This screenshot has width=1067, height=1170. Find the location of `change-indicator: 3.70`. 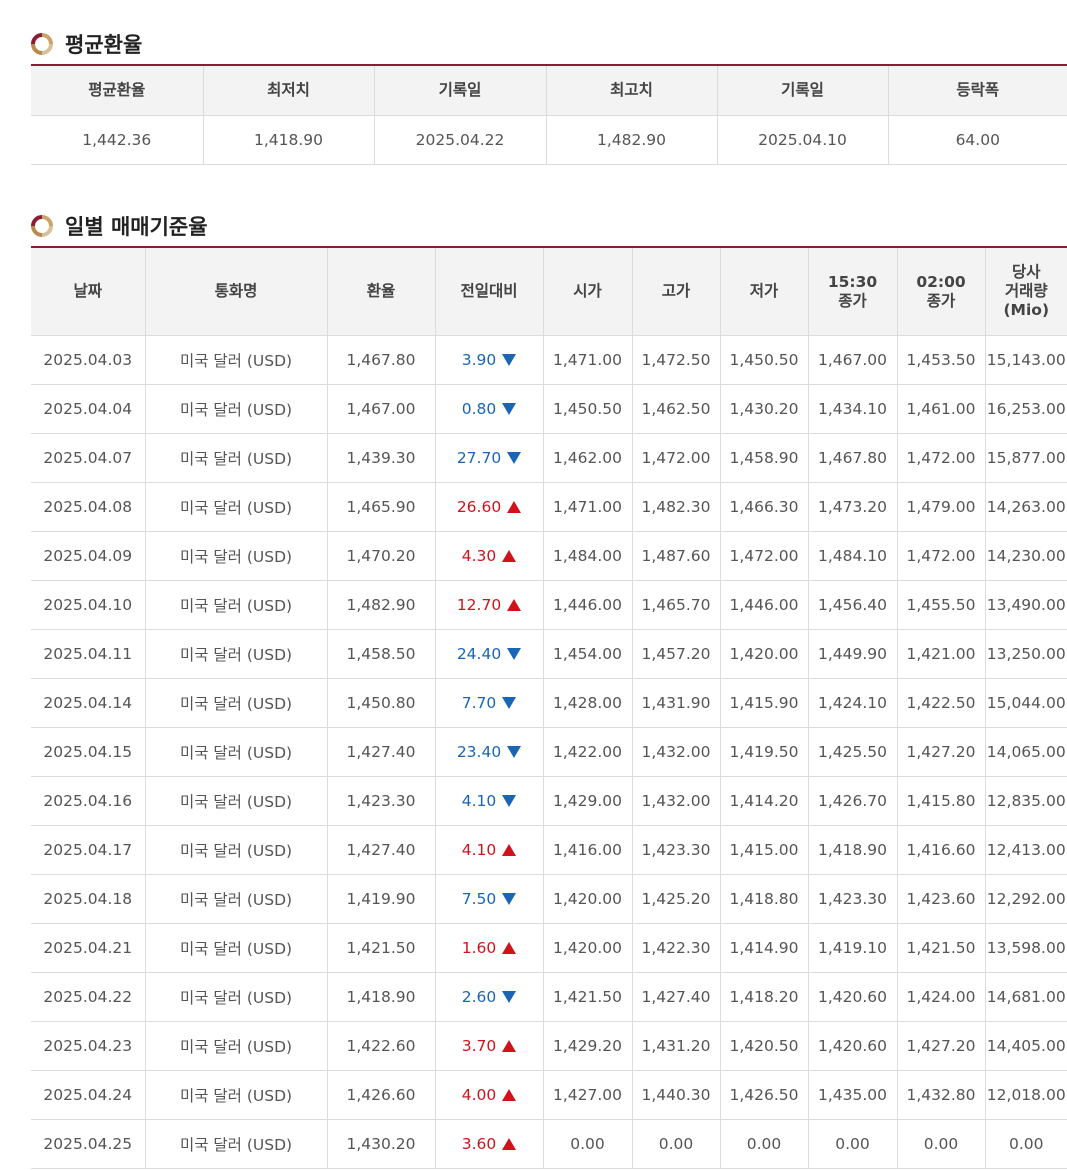

change-indicator: 3.70 is located at coordinates (489, 1046).